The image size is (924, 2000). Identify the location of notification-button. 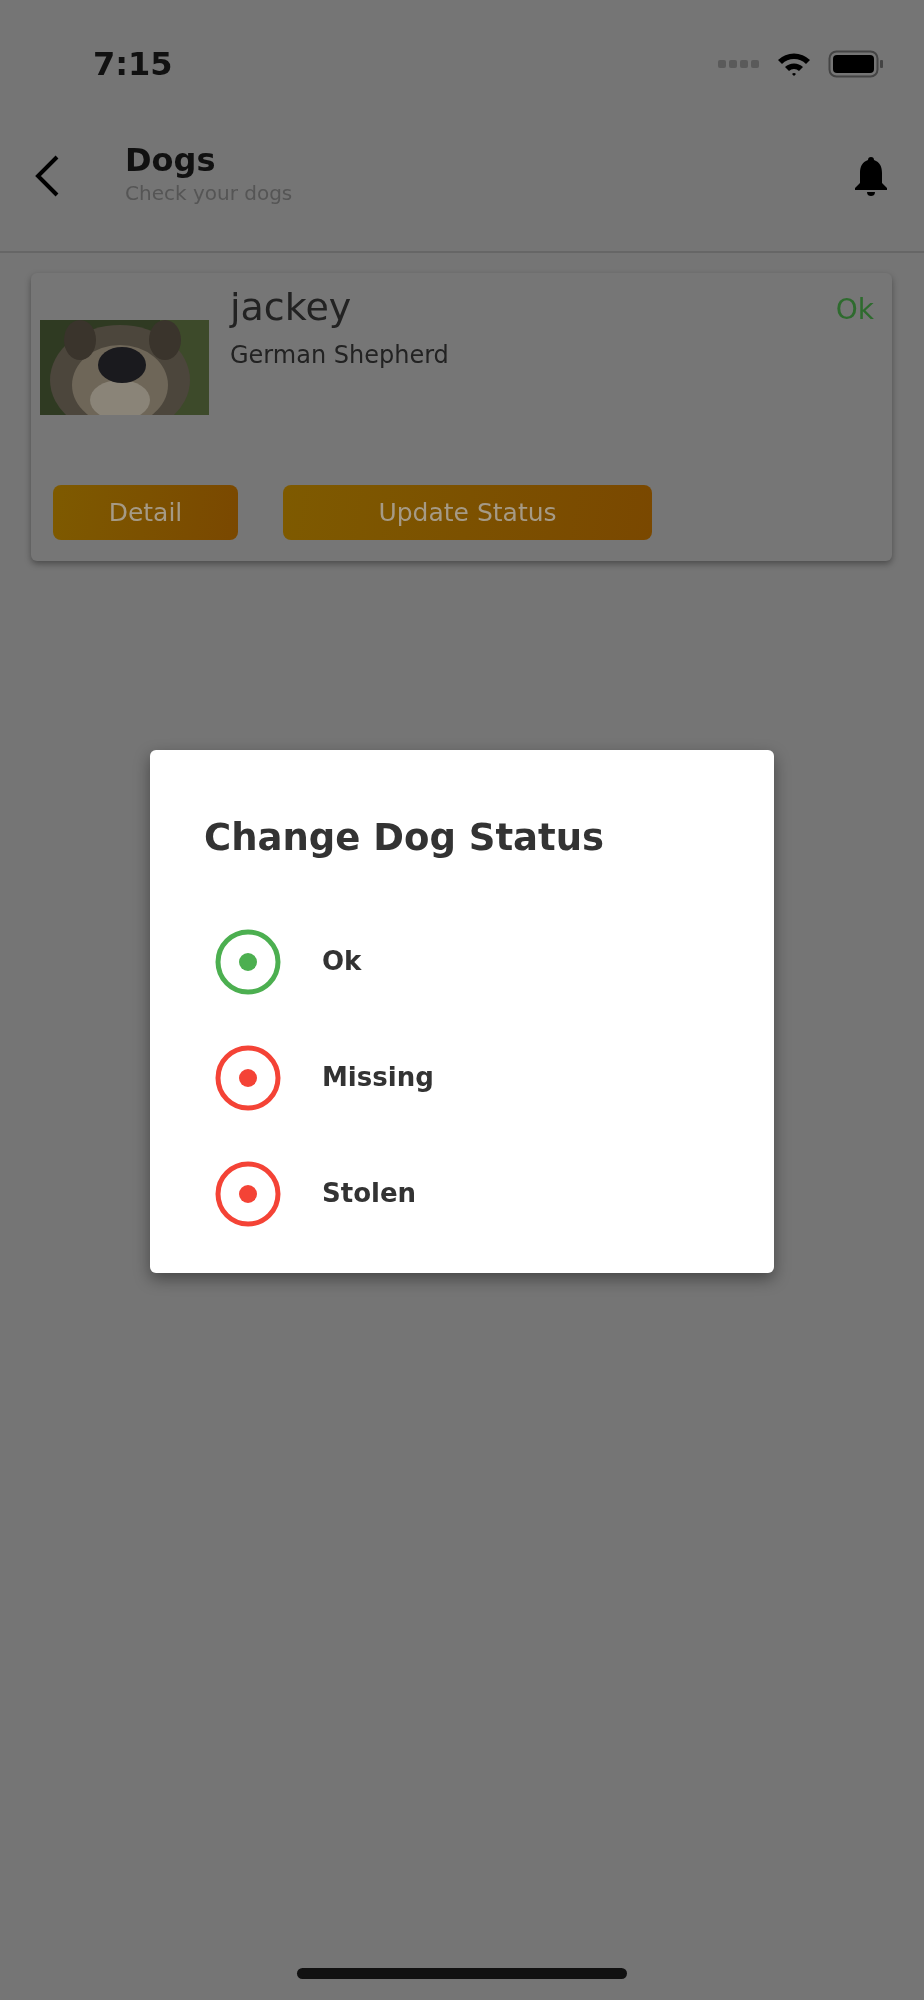
(871, 175).